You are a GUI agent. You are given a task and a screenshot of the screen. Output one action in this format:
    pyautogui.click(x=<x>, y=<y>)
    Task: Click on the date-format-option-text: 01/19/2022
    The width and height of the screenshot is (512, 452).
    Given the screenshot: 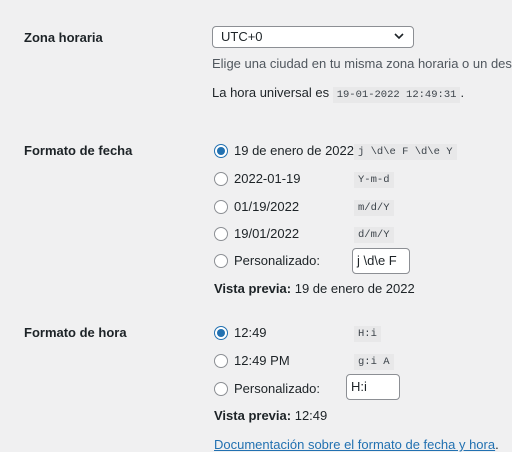 What is the action you would take?
    pyautogui.click(x=266, y=206)
    